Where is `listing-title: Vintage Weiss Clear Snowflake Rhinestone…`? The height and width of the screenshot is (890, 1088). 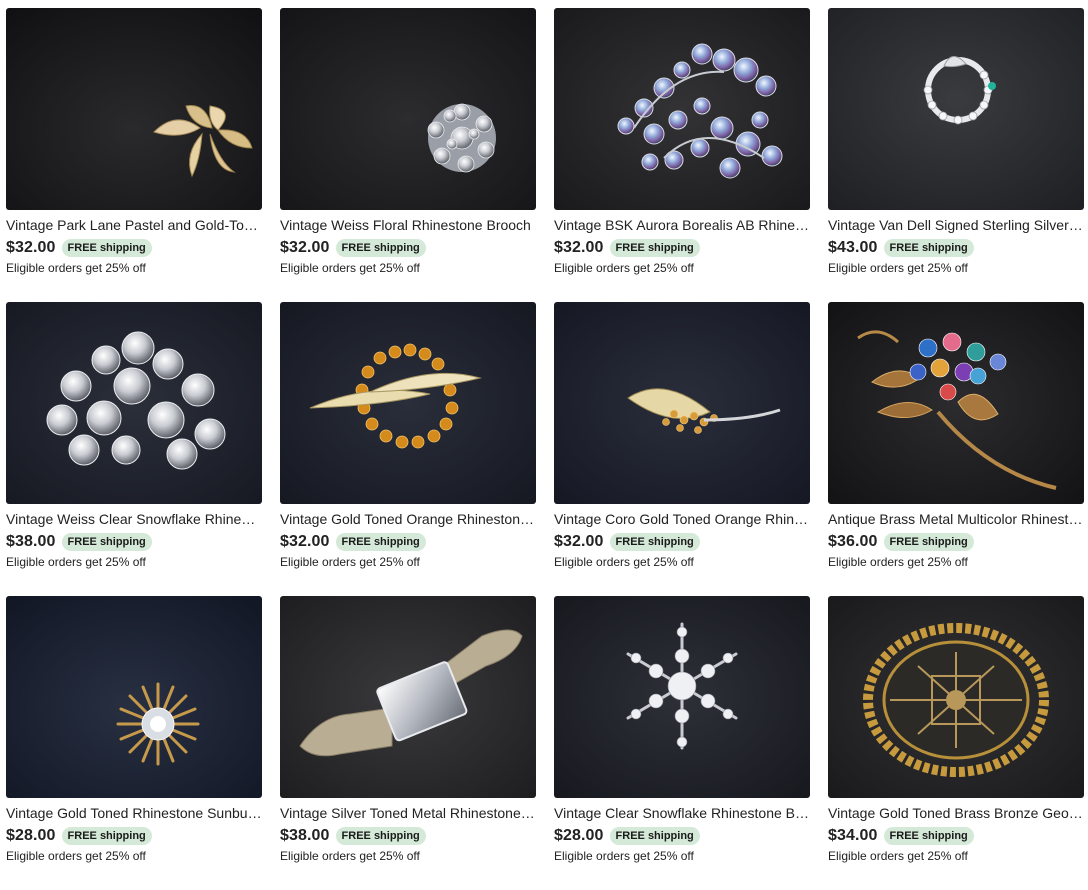
listing-title: Vintage Weiss Clear Snowflake Rhinestone… is located at coordinates (134, 519).